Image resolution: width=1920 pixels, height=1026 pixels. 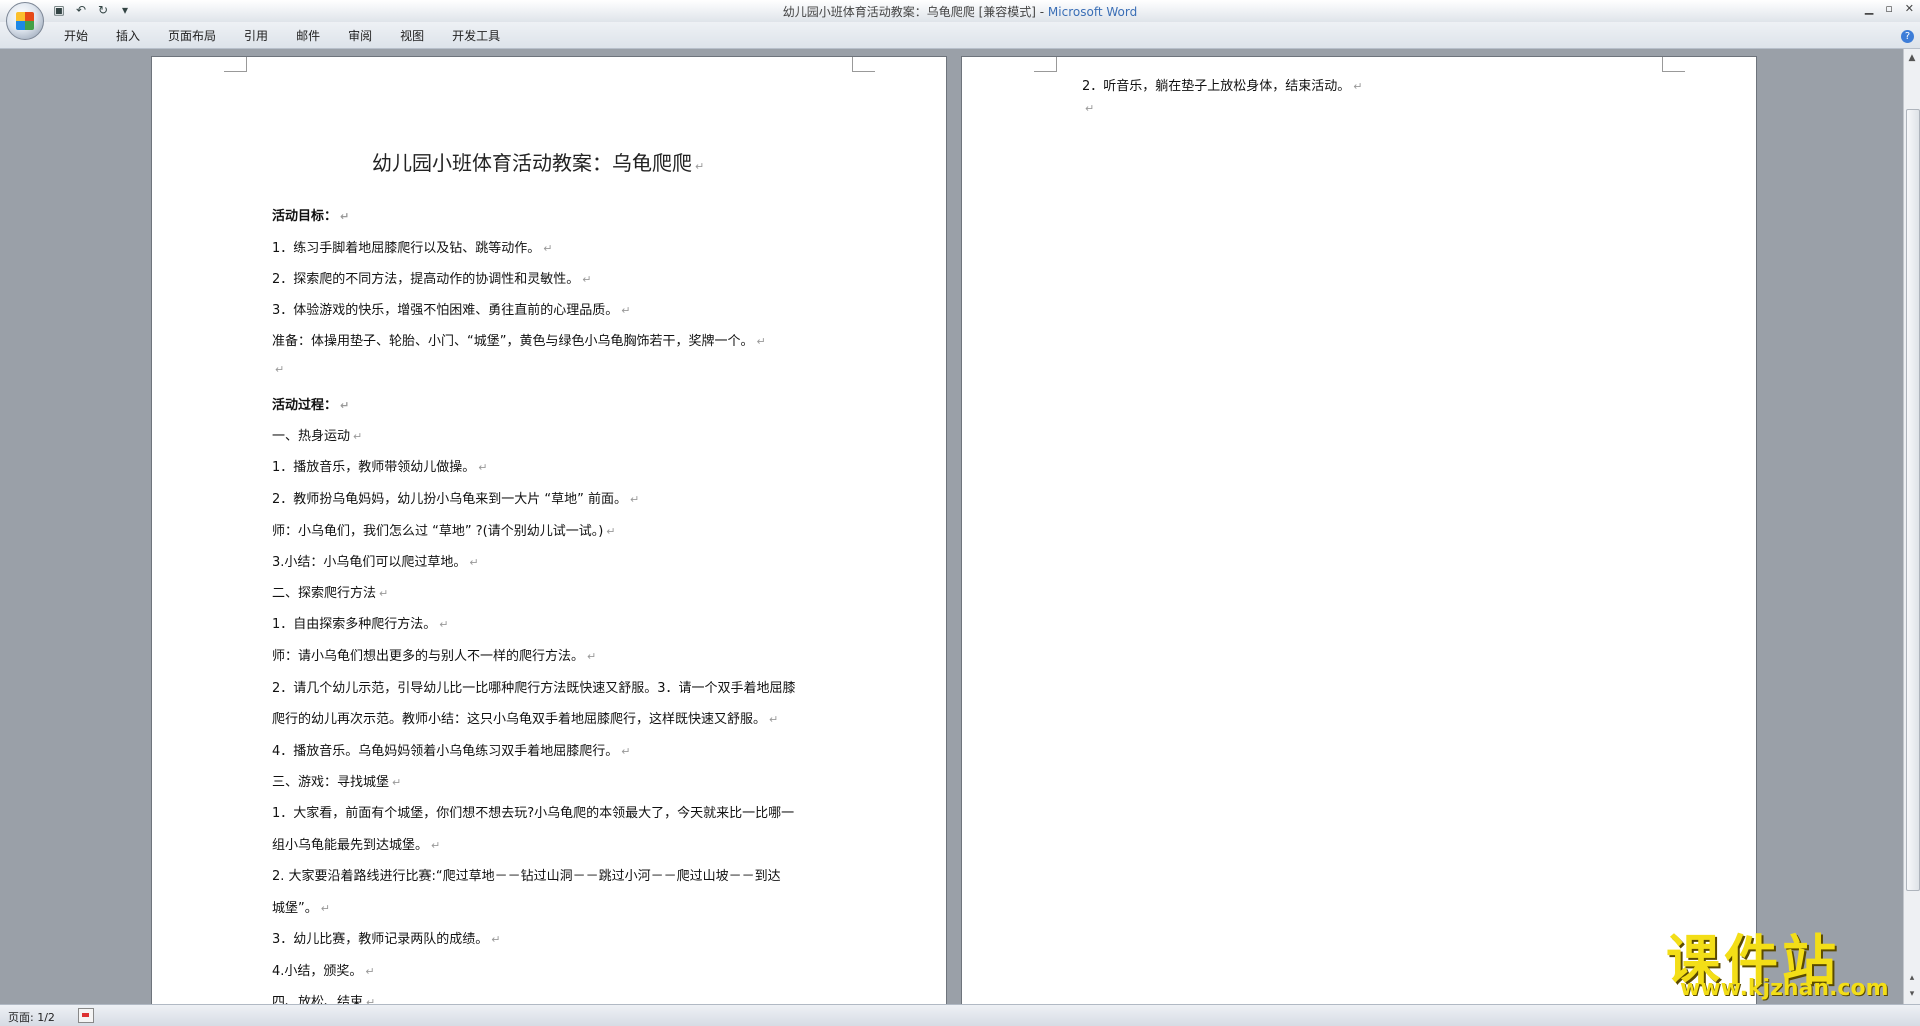 I want to click on page-1-line: 2．探索爬的不同方法，提高动作的协调性和灵敏性。 ↵, so click(x=432, y=277).